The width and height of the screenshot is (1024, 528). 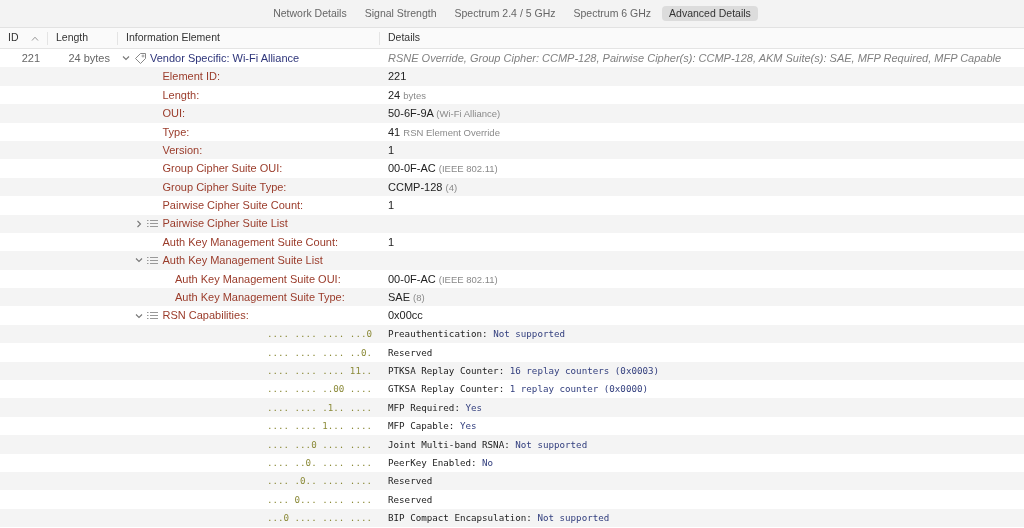 I want to click on field-label: Group Cipher Suite OUI:, so click(x=222, y=169).